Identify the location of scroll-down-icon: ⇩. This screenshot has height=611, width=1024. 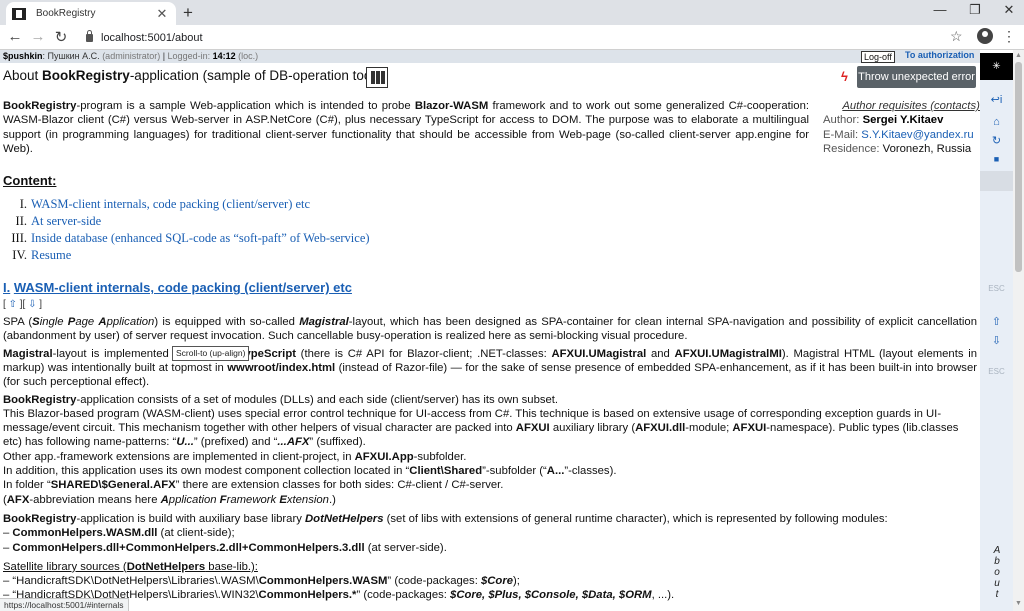
(32, 304).